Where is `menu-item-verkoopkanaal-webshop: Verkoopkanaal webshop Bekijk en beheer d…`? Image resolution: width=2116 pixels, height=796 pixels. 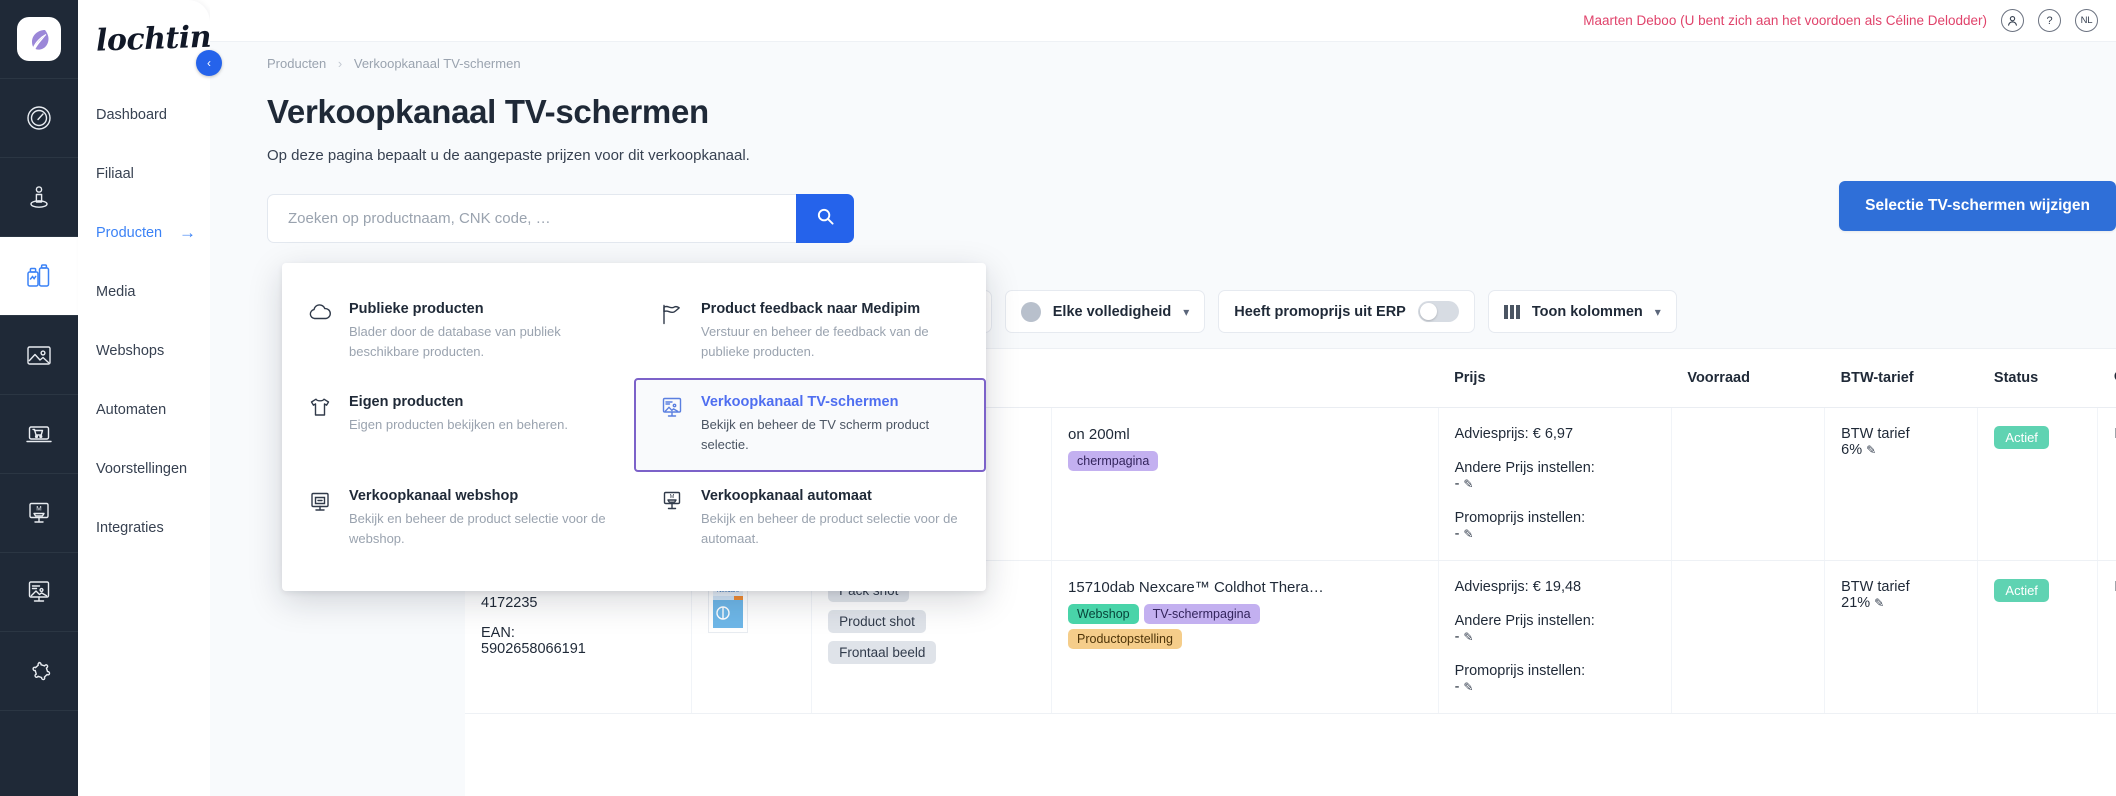
menu-item-verkoopkanaal-webshop: Verkoopkanaal webshop Bekijk en beheer d… is located at coordinates (458, 518).